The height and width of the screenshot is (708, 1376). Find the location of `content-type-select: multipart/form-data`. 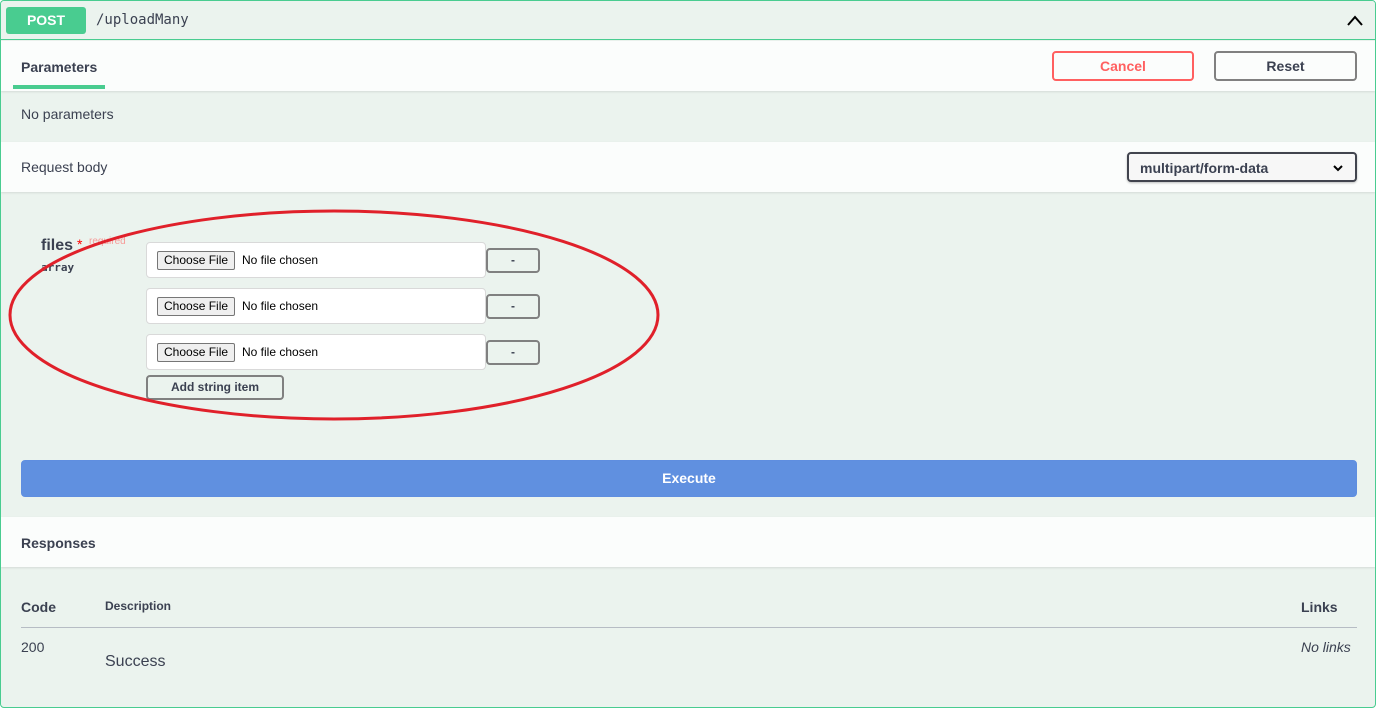

content-type-select: multipart/form-data is located at coordinates (1242, 167).